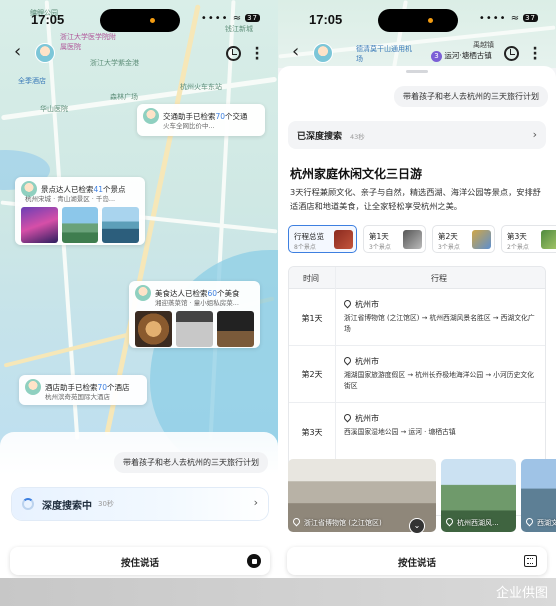 The height and width of the screenshot is (606, 556). What do you see at coordinates (320, 137) in the screenshot?
I see `deep-search-done-label: 已深度搜索` at bounding box center [320, 137].